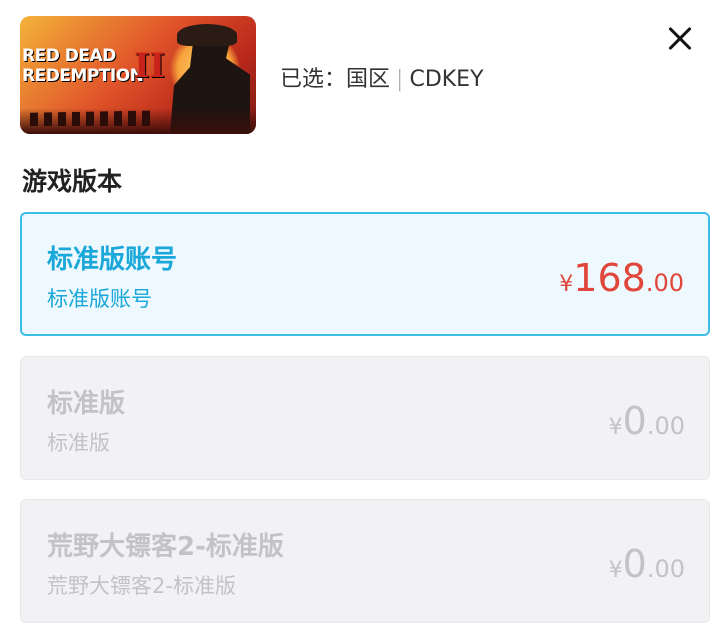 The height and width of the screenshot is (625, 719). What do you see at coordinates (141, 586) in the screenshot?
I see `option-subtitle: 荒野大镖客2-标准版` at bounding box center [141, 586].